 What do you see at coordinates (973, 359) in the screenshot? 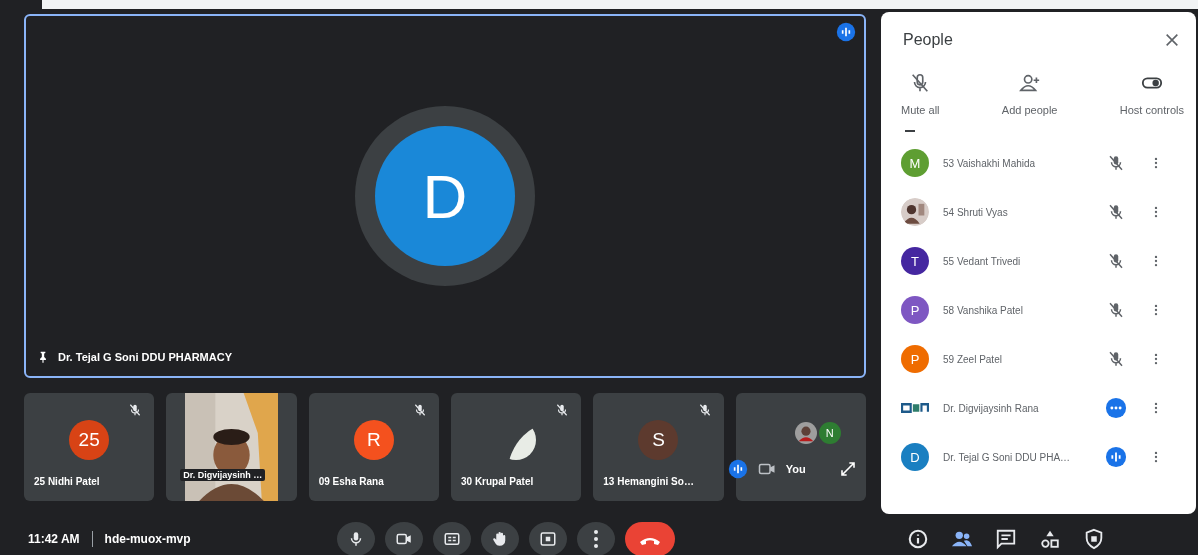
I see `participant-name: 59 Zeel Patel` at bounding box center [973, 359].